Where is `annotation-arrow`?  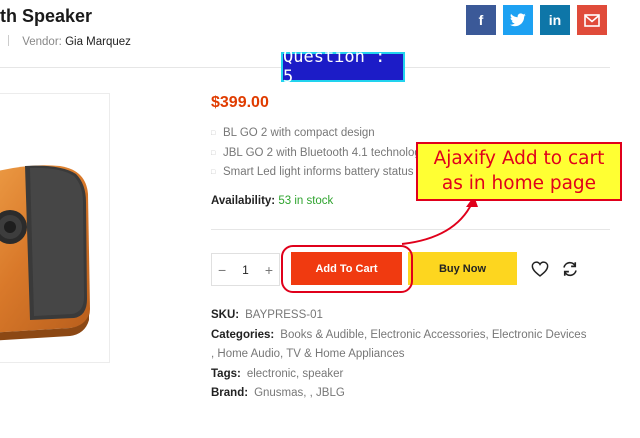
annotation-arrow is located at coordinates (439, 220).